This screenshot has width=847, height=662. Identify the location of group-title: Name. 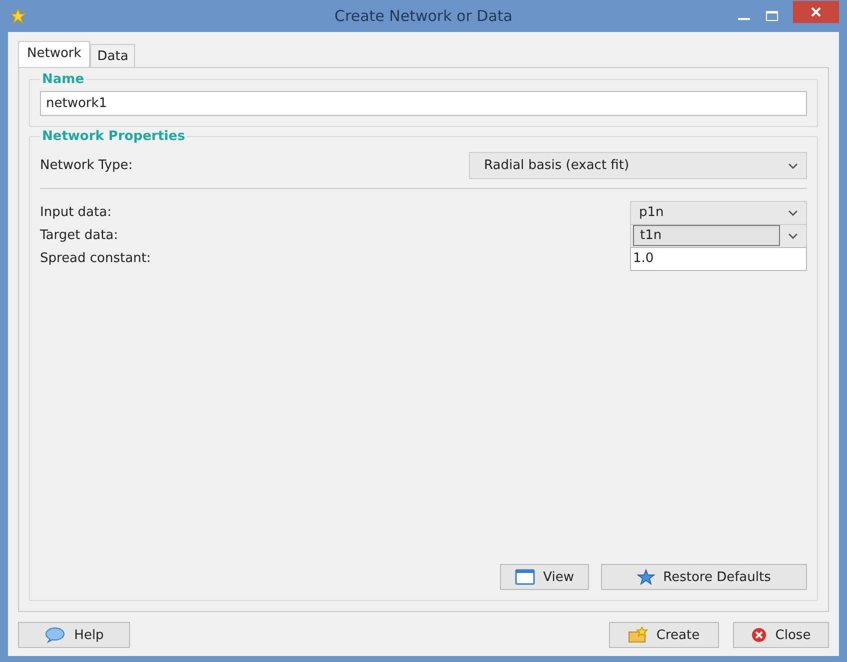
(63, 79).